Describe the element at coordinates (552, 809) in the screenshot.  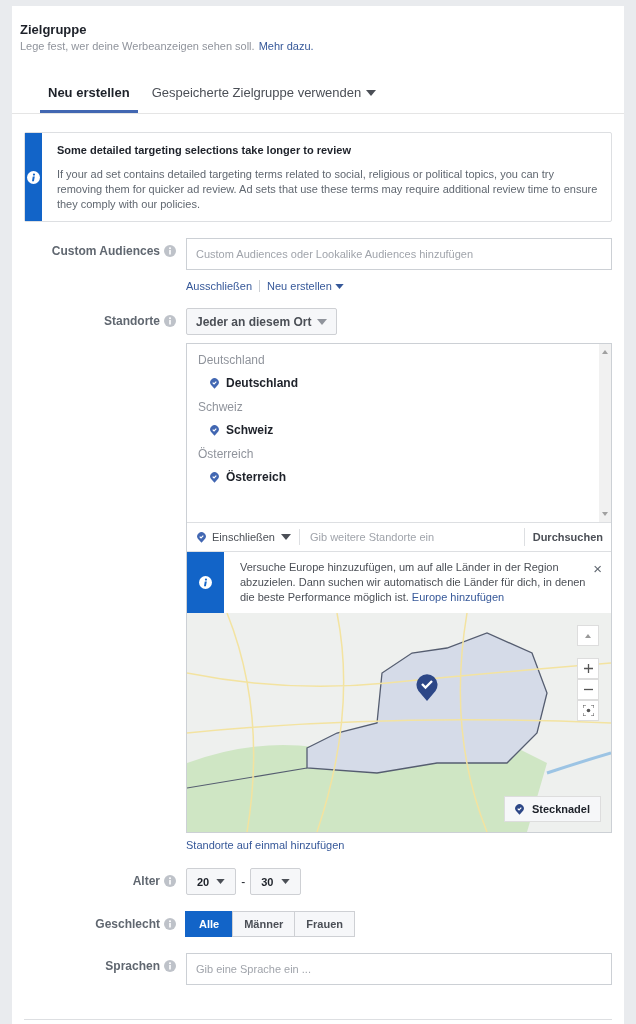
I see `pin-button: Stecknadel` at that location.